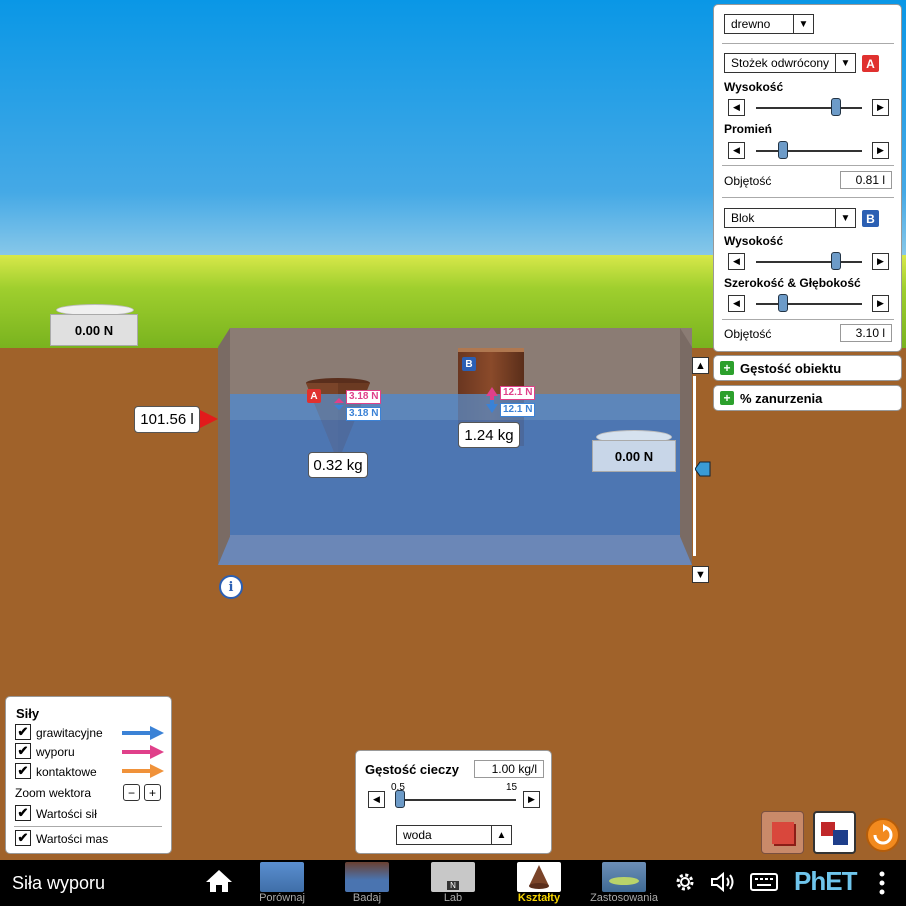 Image resolution: width=906 pixels, height=906 pixels. I want to click on water-surface, so click(455, 407).